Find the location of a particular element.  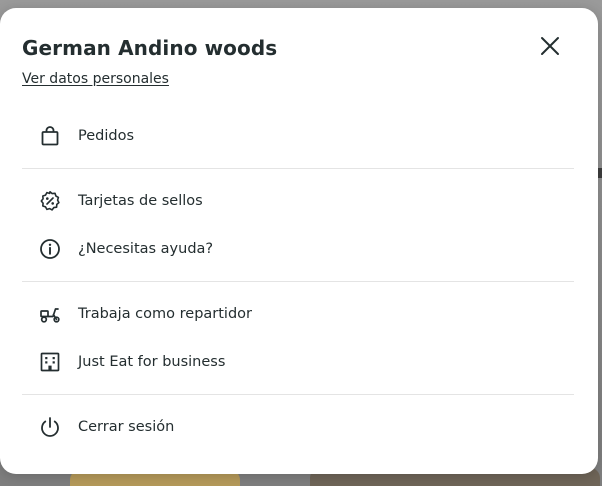

shopping-bag-icon is located at coordinates (50, 136).